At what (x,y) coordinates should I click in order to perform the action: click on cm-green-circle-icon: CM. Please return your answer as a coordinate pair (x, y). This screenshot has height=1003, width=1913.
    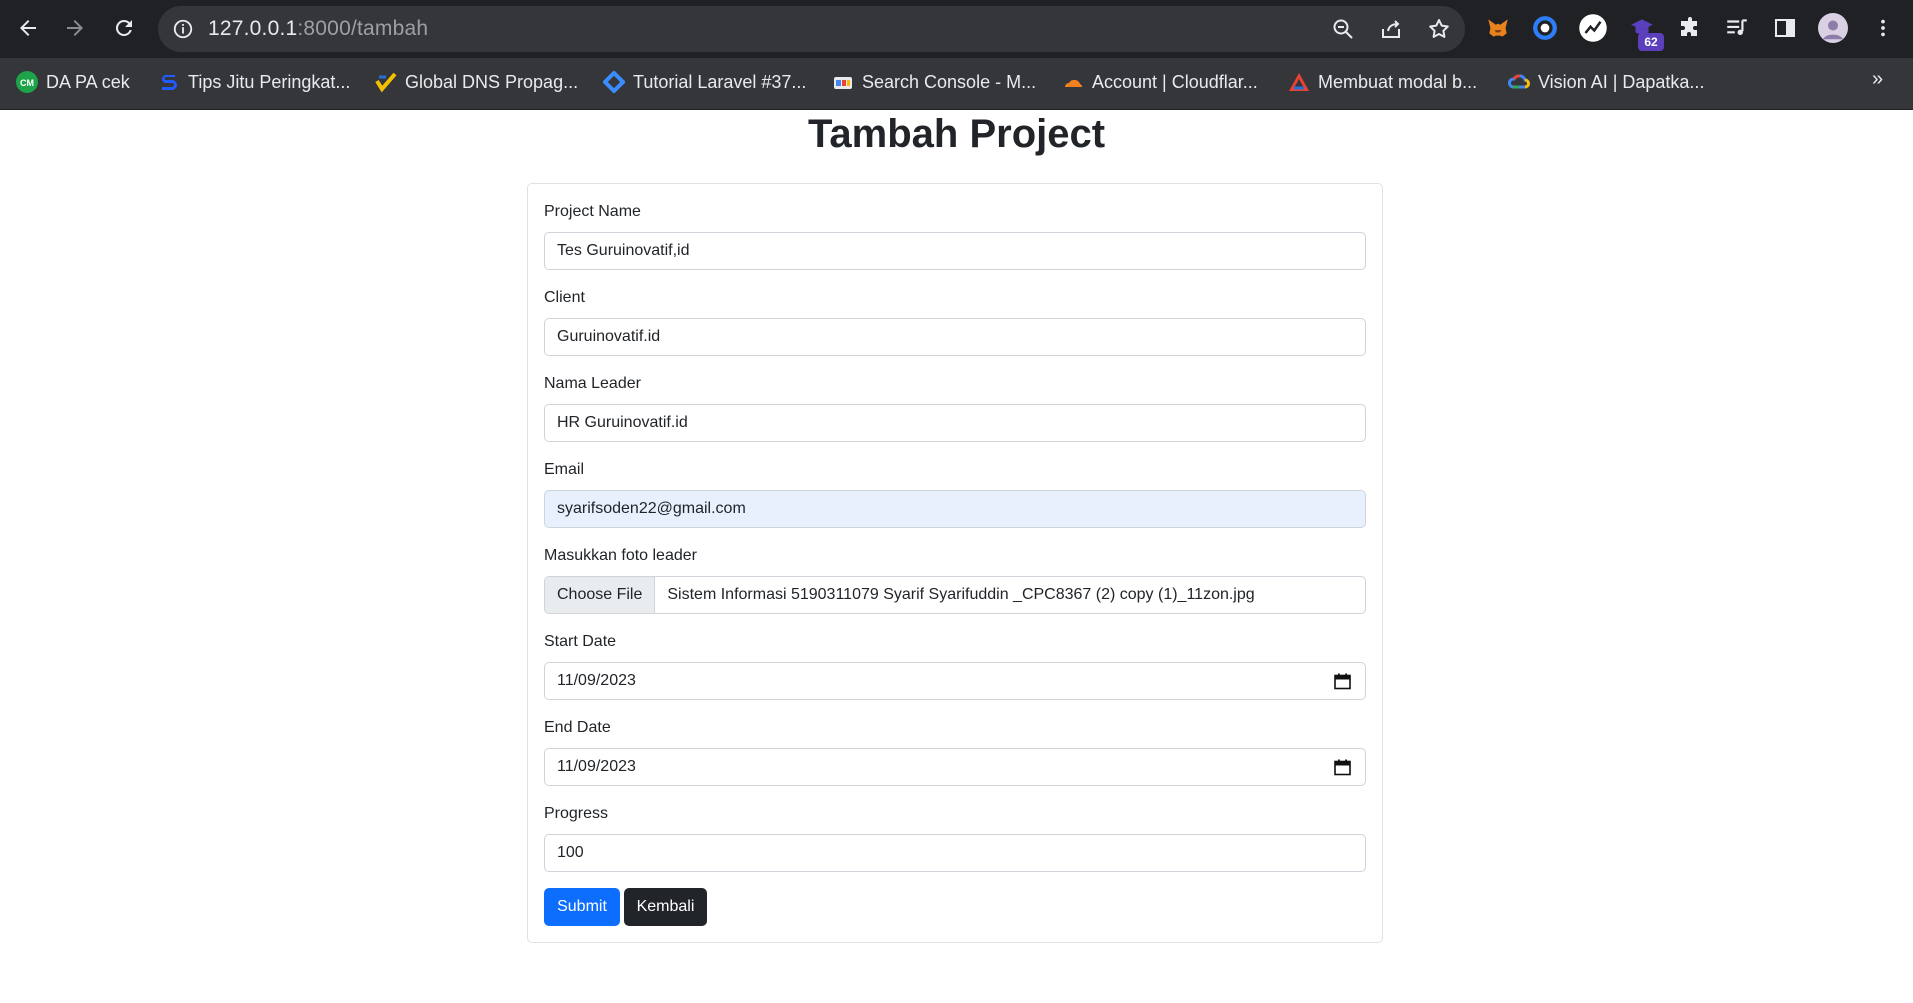
    Looking at the image, I should click on (27, 82).